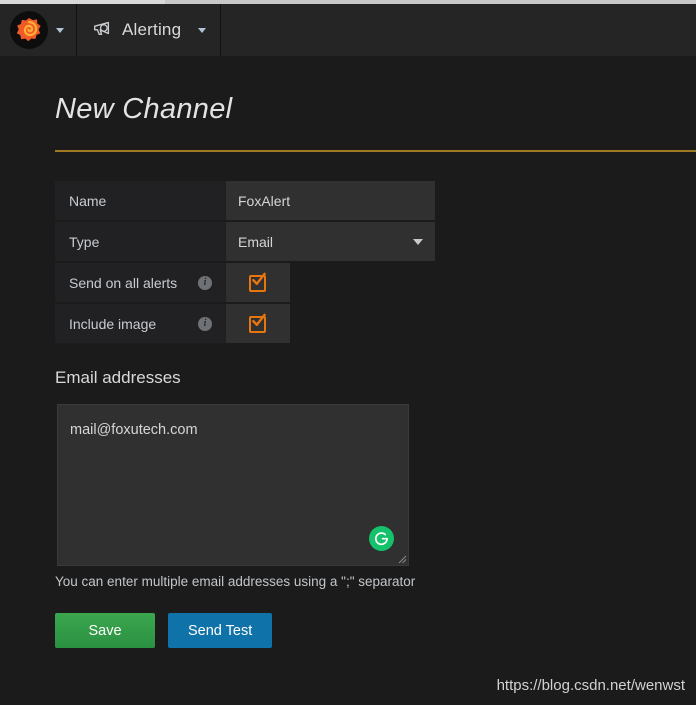 This screenshot has width=696, height=705. Describe the element at coordinates (401, 558) in the screenshot. I see `resize-handle-icon` at that location.